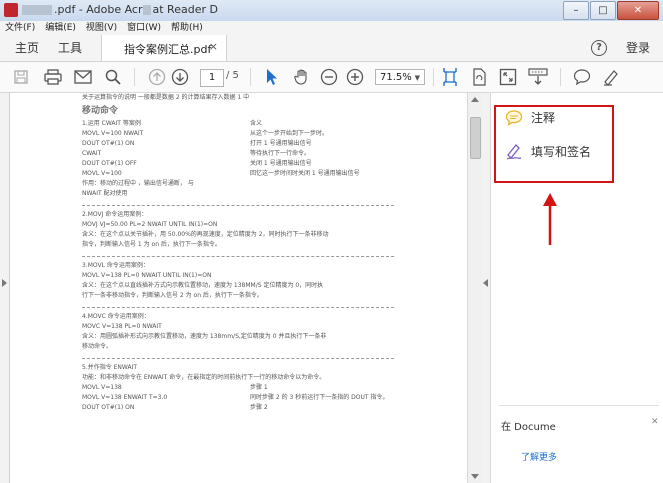 This screenshot has height=483, width=663. I want to click on tab-bar: 主页 工具 指令案例汇总.pdf × ? 登录, so click(331, 48).